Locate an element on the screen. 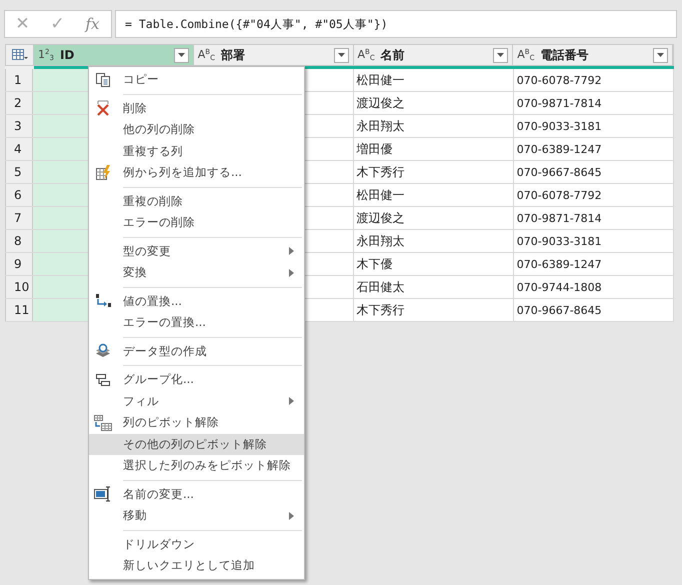  row-number: 3 is located at coordinates (19, 126).